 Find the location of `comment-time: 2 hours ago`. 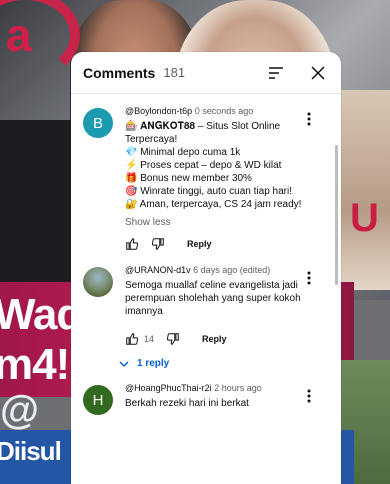

comment-time: 2 hours ago is located at coordinates (238, 388).